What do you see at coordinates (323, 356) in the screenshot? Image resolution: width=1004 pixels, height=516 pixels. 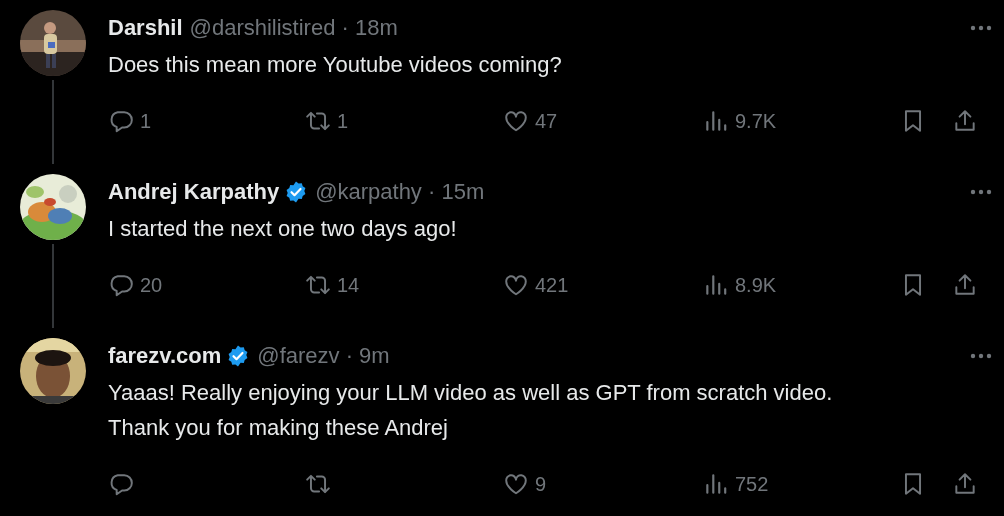 I see `handle-and-time: @farezv · 9m` at bounding box center [323, 356].